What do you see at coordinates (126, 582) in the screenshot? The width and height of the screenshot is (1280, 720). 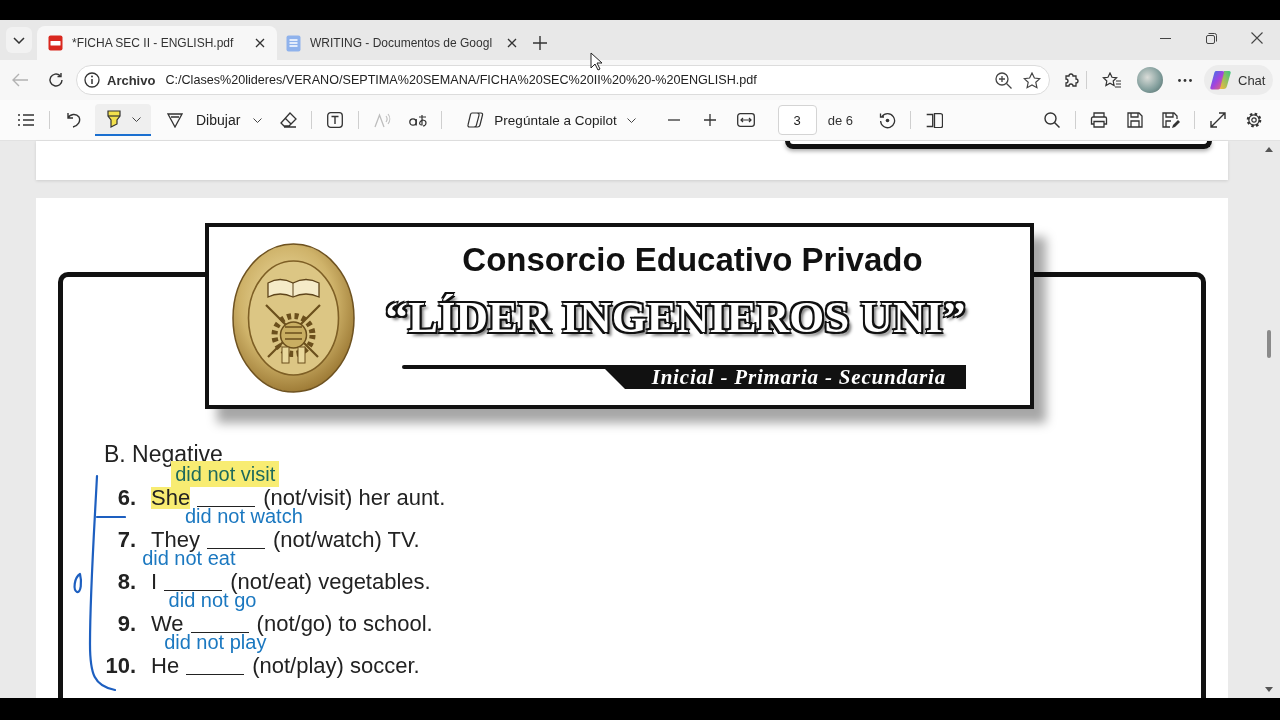 I see `exercise-number: 8.` at bounding box center [126, 582].